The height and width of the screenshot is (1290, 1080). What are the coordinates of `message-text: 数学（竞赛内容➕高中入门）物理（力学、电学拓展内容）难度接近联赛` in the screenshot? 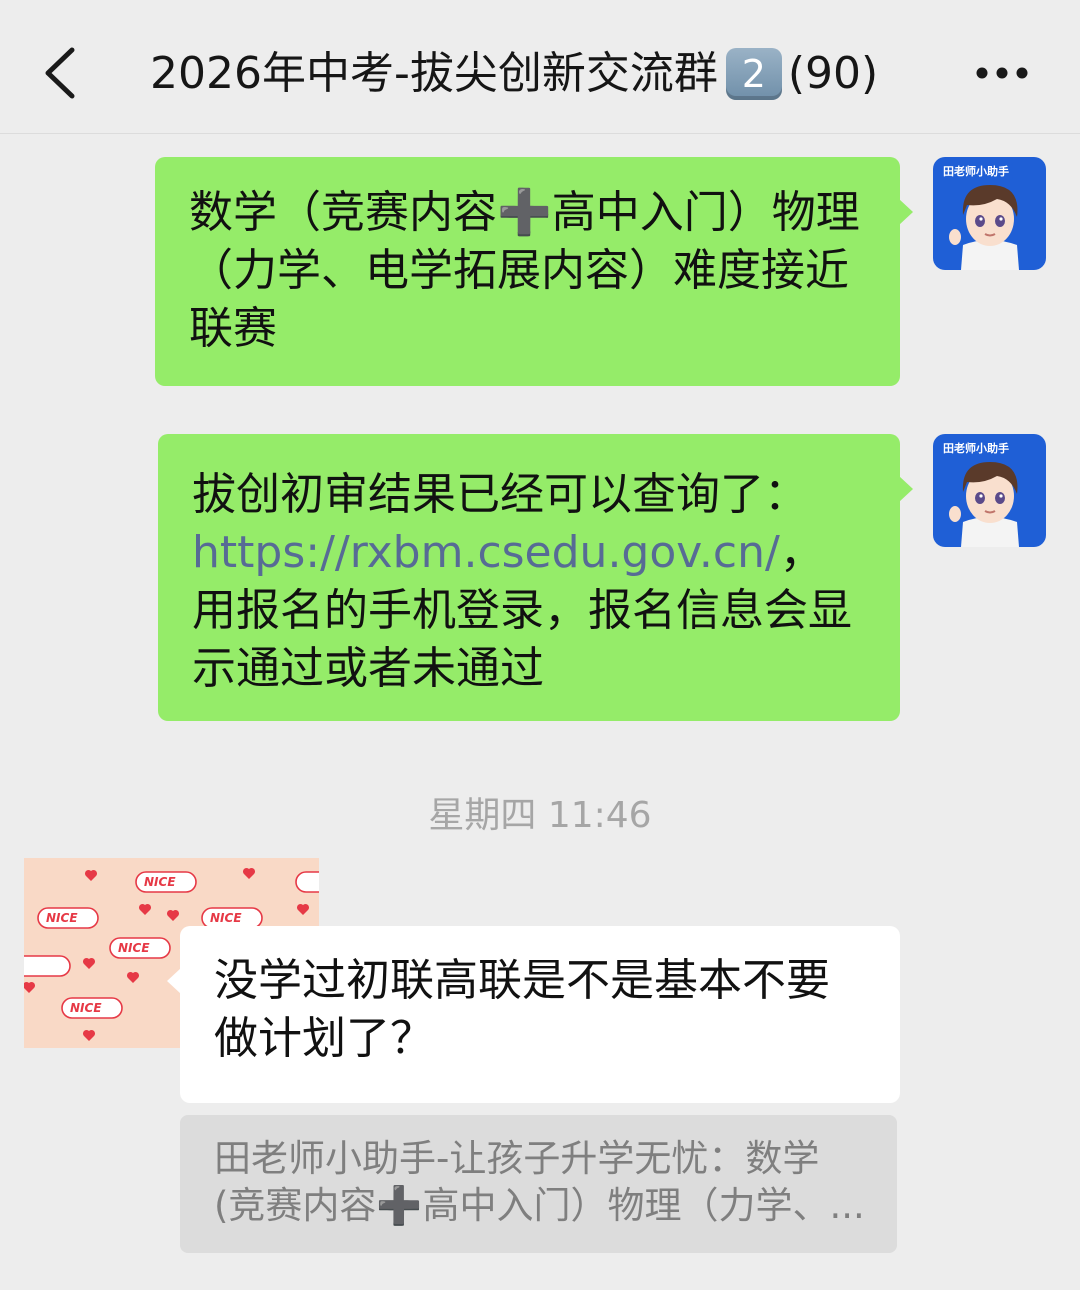 It's located at (524, 270).